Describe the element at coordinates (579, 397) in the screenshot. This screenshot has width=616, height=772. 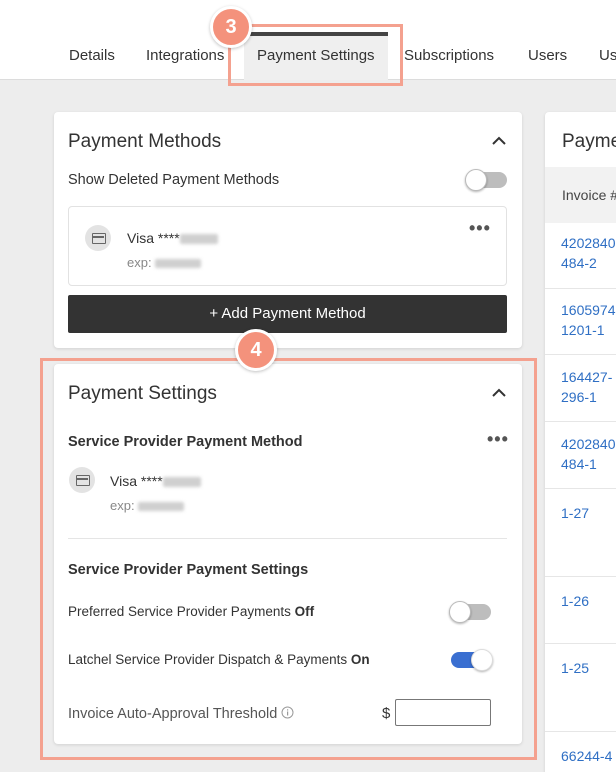
I see `invoice-link-cont: 296-1` at that location.